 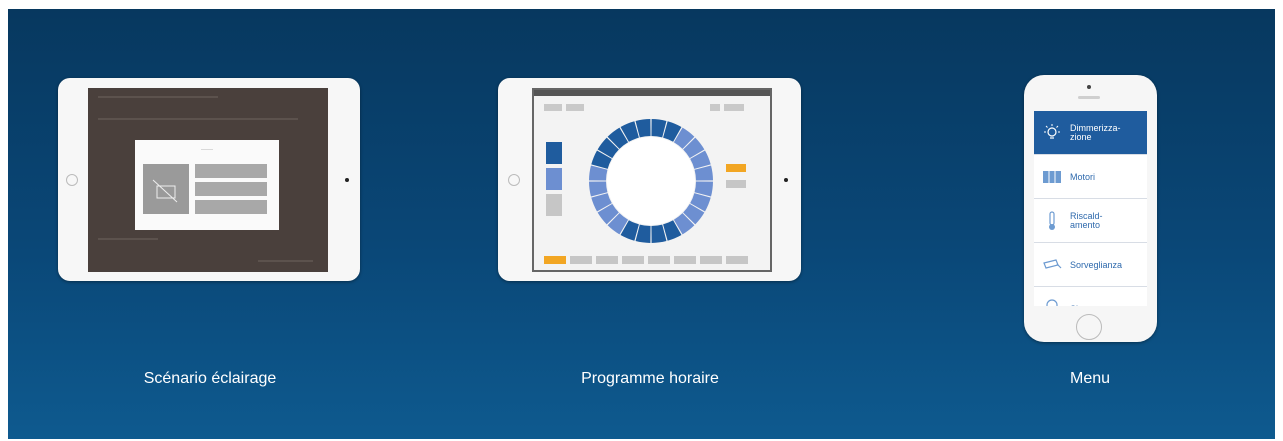 What do you see at coordinates (1090, 378) in the screenshot?
I see `caption-menu: Menu` at bounding box center [1090, 378].